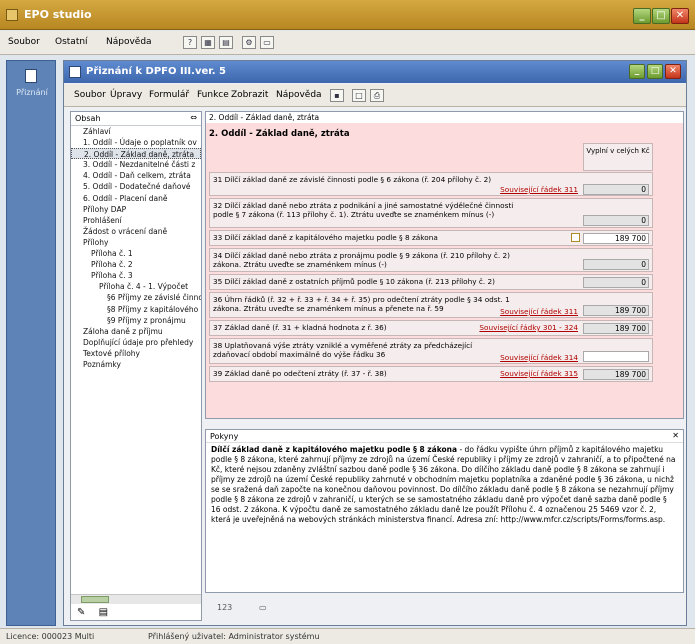  Describe the element at coordinates (263, 607) in the screenshot. I see `layout-icon: ▭` at that location.